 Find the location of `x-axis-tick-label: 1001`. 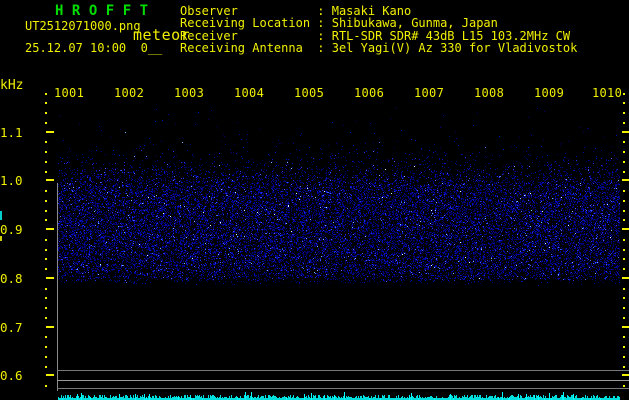

x-axis-tick-label: 1001 is located at coordinates (69, 93).